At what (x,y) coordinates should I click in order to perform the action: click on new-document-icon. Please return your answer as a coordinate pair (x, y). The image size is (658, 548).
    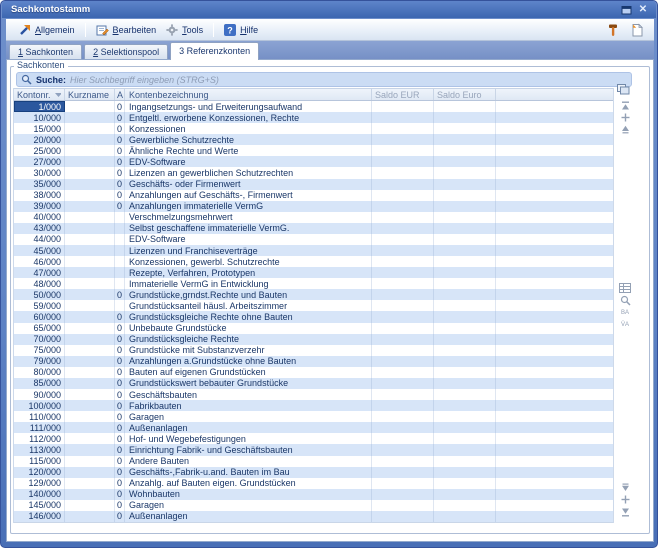
    Looking at the image, I should click on (637, 30).